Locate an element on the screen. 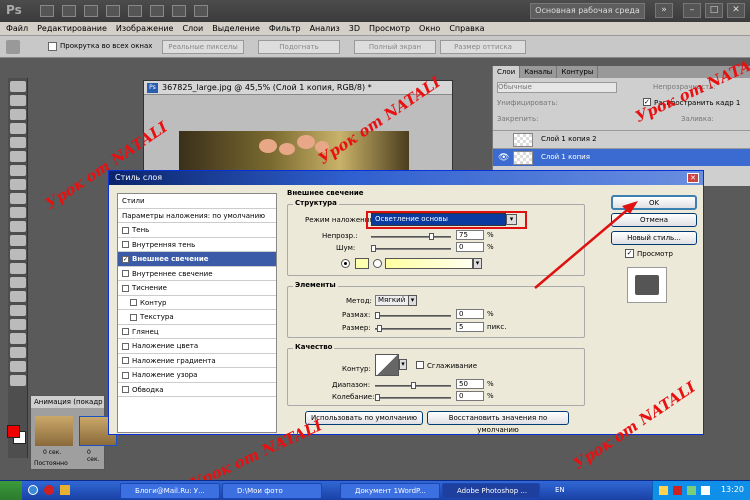 The image size is (750, 500). 3d-orbit-icon is located at coordinates (18, 352).